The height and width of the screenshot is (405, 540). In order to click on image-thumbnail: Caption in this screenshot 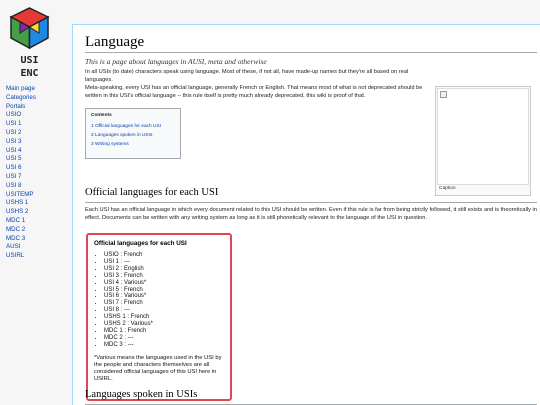, I will do `click(483, 141)`.